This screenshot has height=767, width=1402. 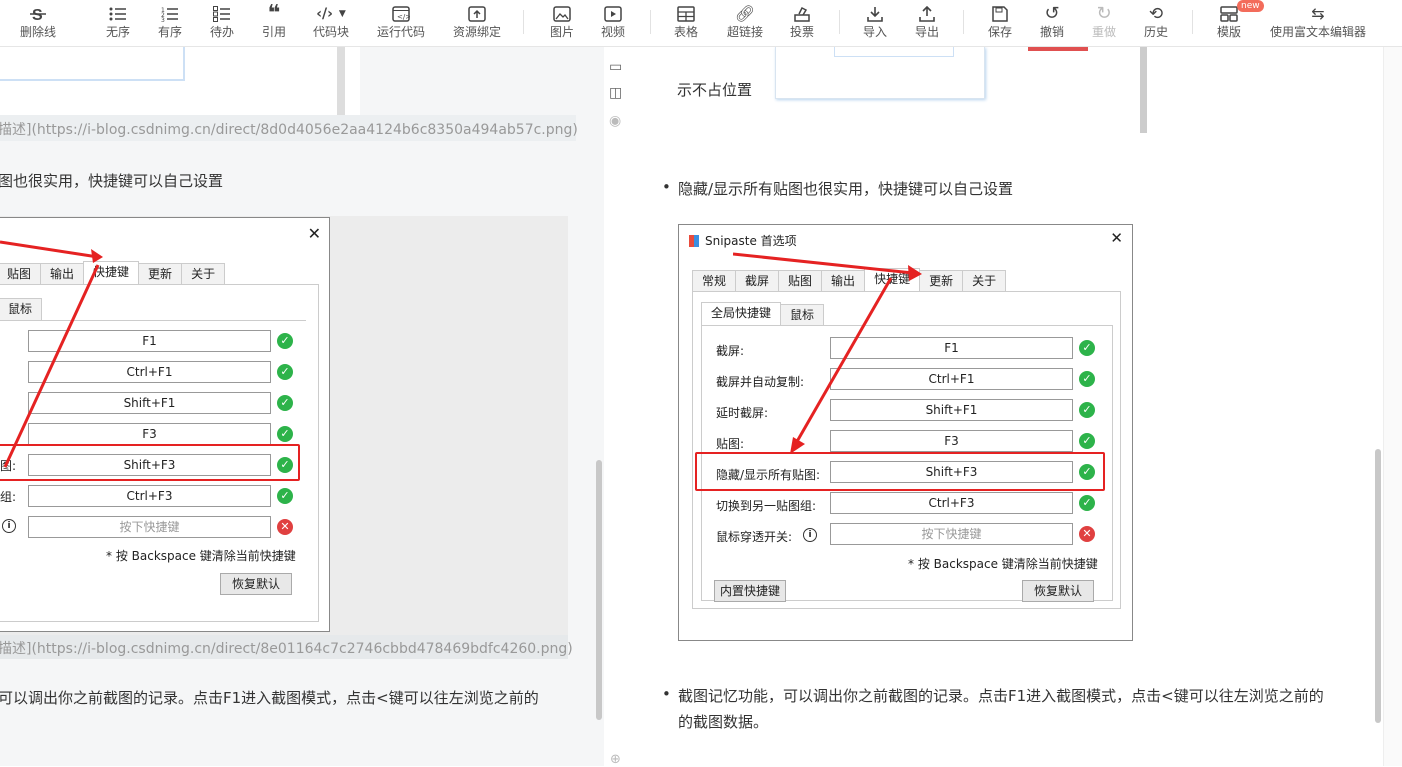 I want to click on info-icon: i, so click(x=9, y=526).